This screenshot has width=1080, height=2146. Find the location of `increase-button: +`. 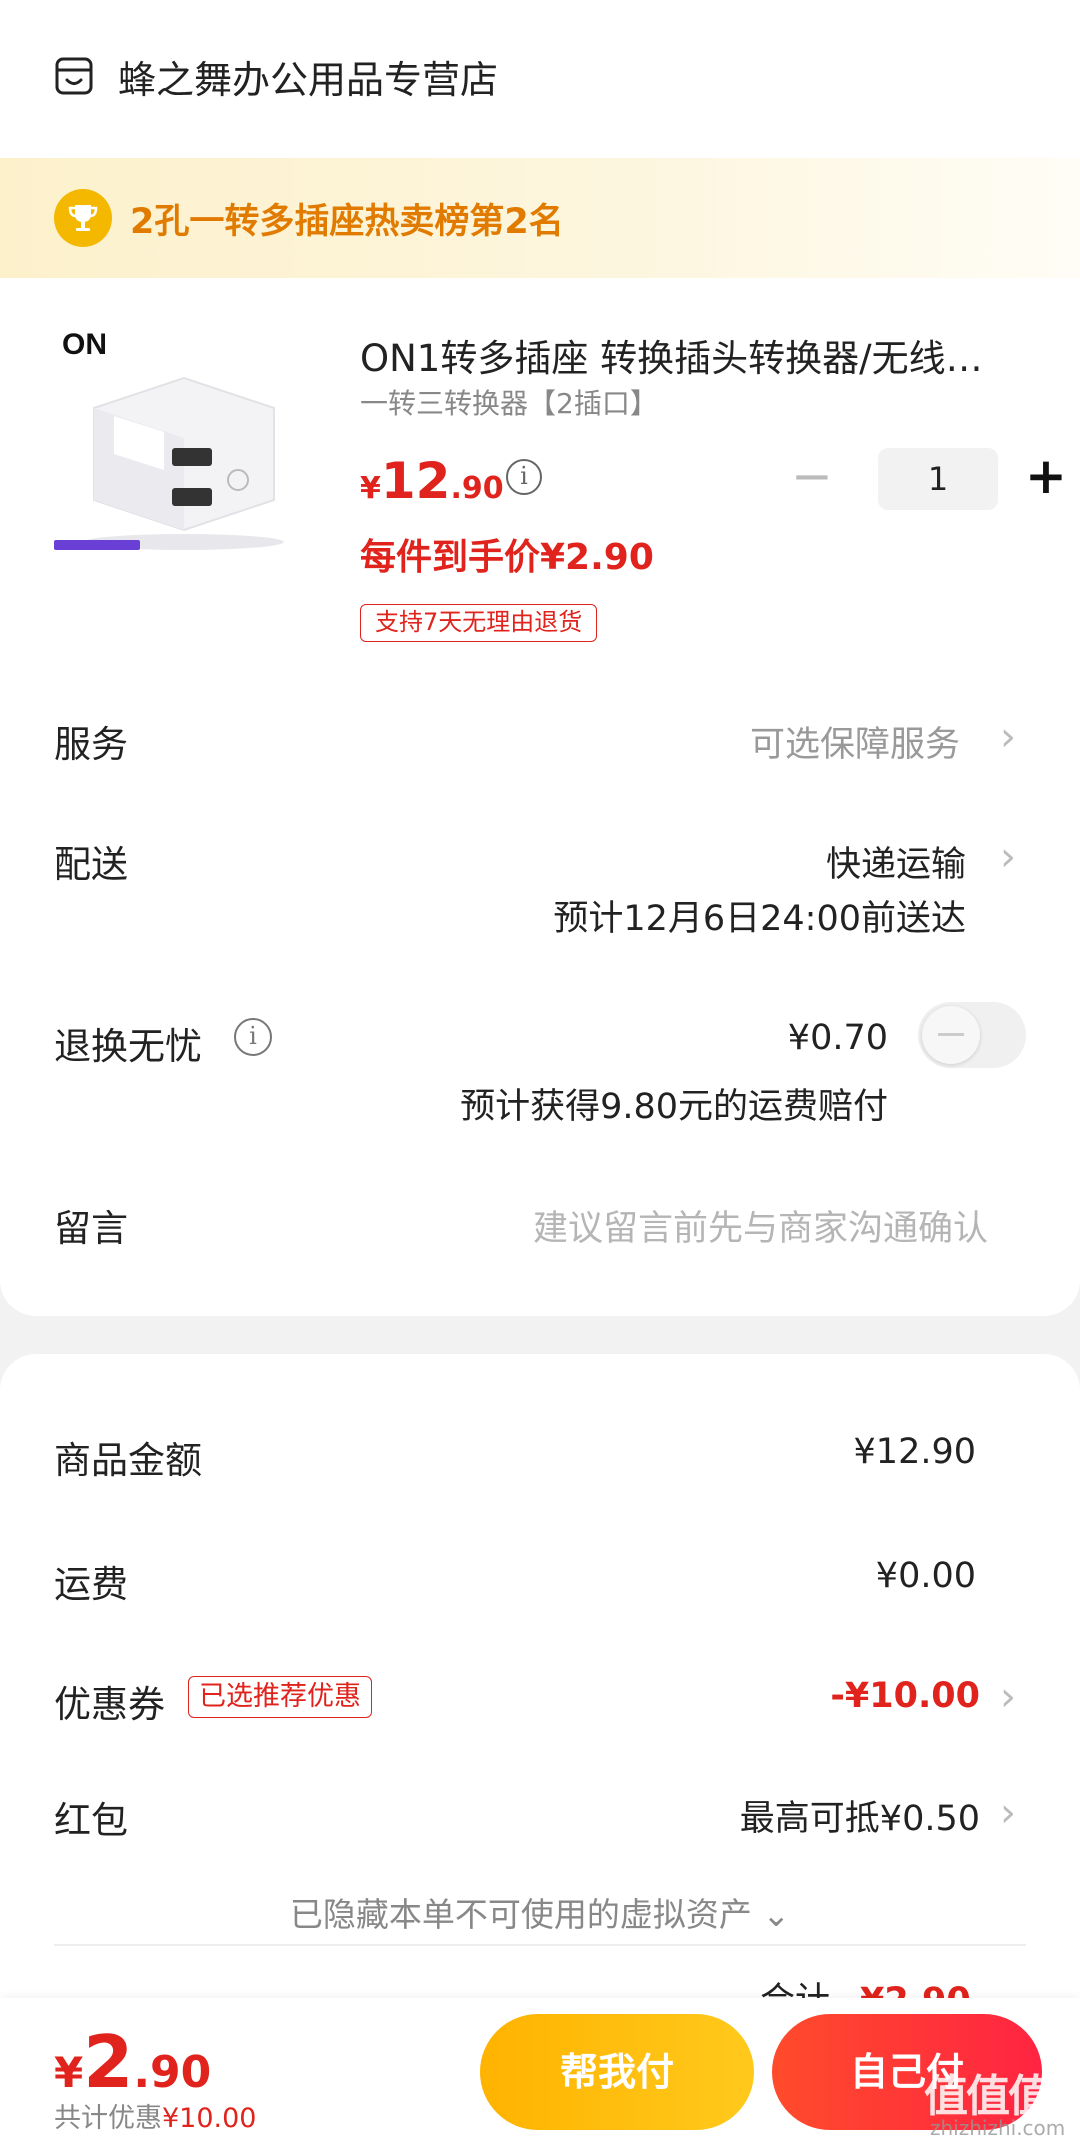

increase-button: + is located at coordinates (1046, 479).